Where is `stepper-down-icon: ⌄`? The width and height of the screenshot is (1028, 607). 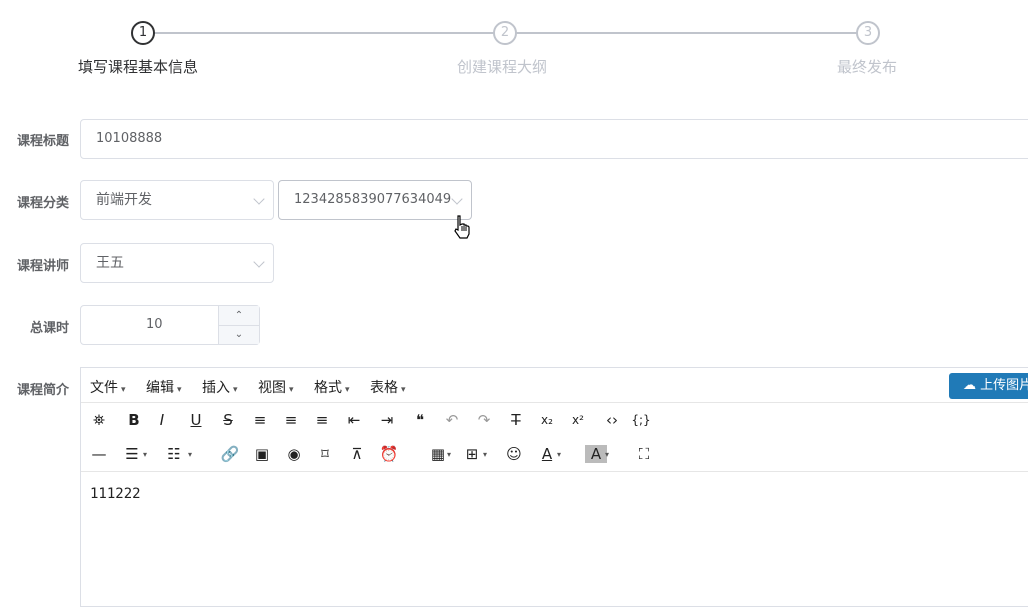 stepper-down-icon: ⌄ is located at coordinates (239, 334).